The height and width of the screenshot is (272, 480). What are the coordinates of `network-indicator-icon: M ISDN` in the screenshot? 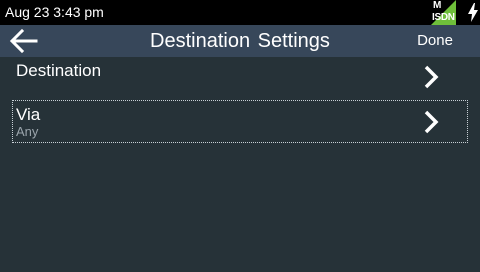 It's located at (443, 12).